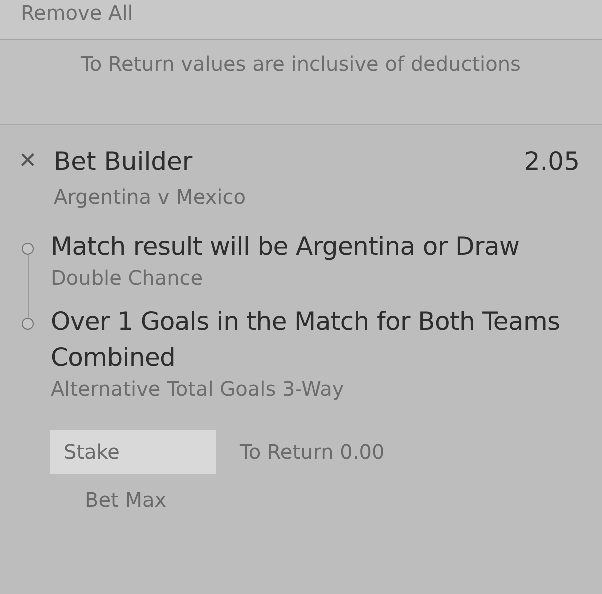  I want to click on notice-text: To Return values are inclusive of deductions, so click(301, 64).